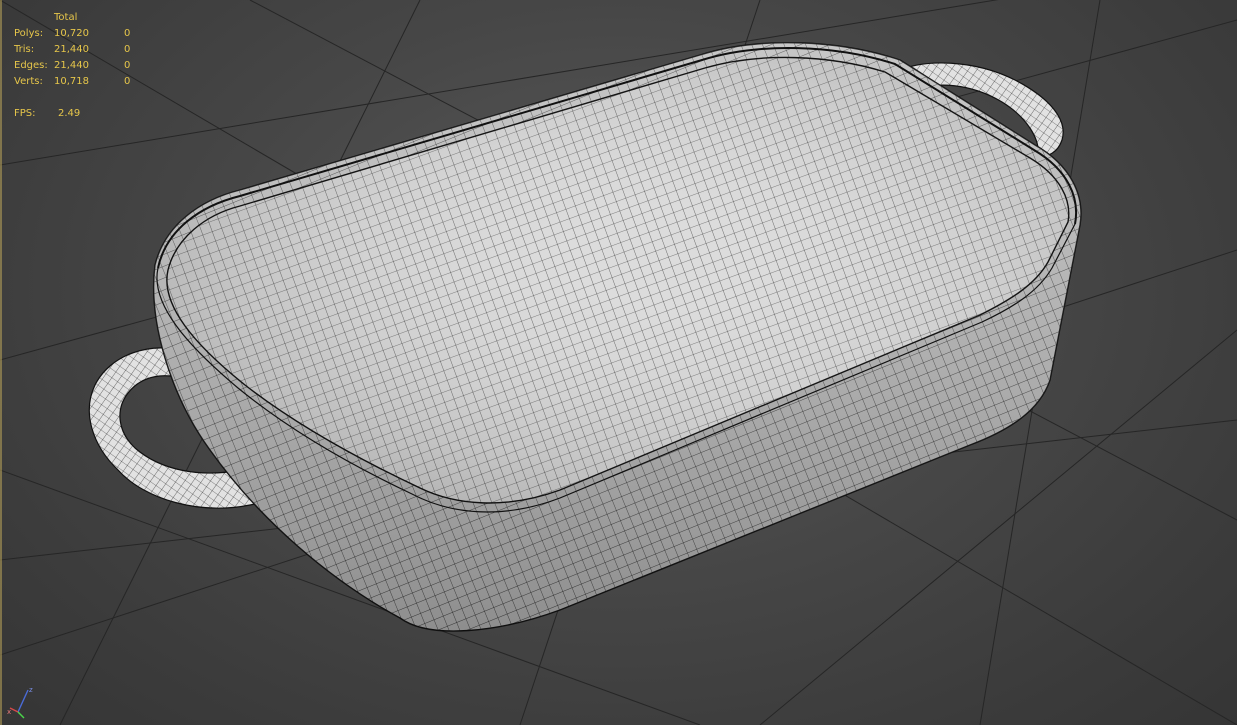  I want to click on fps-label: FPS:, so click(25, 113).